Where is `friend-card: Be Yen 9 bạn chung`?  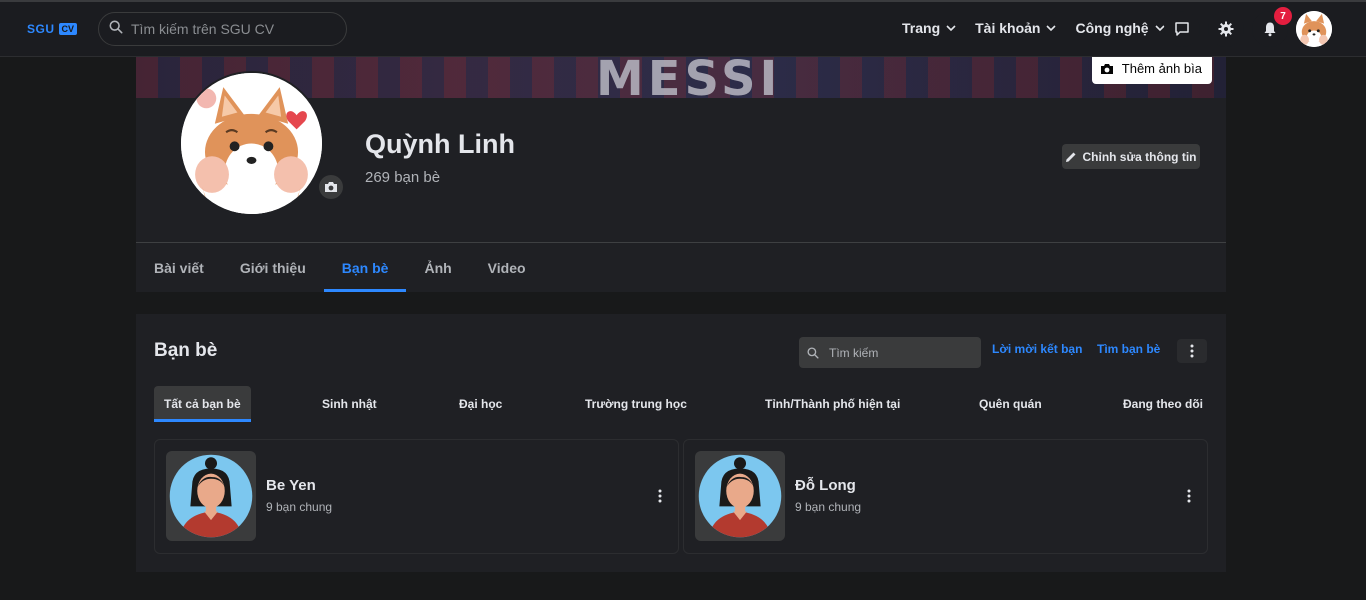 friend-card: Be Yen 9 bạn chung is located at coordinates (416, 496).